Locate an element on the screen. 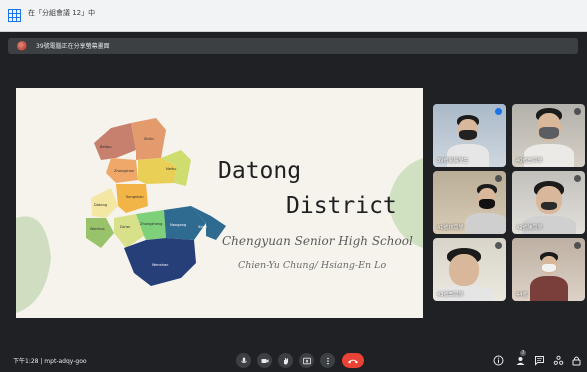 The width and height of the screenshot is (587, 372). mic-button is located at coordinates (243, 360).